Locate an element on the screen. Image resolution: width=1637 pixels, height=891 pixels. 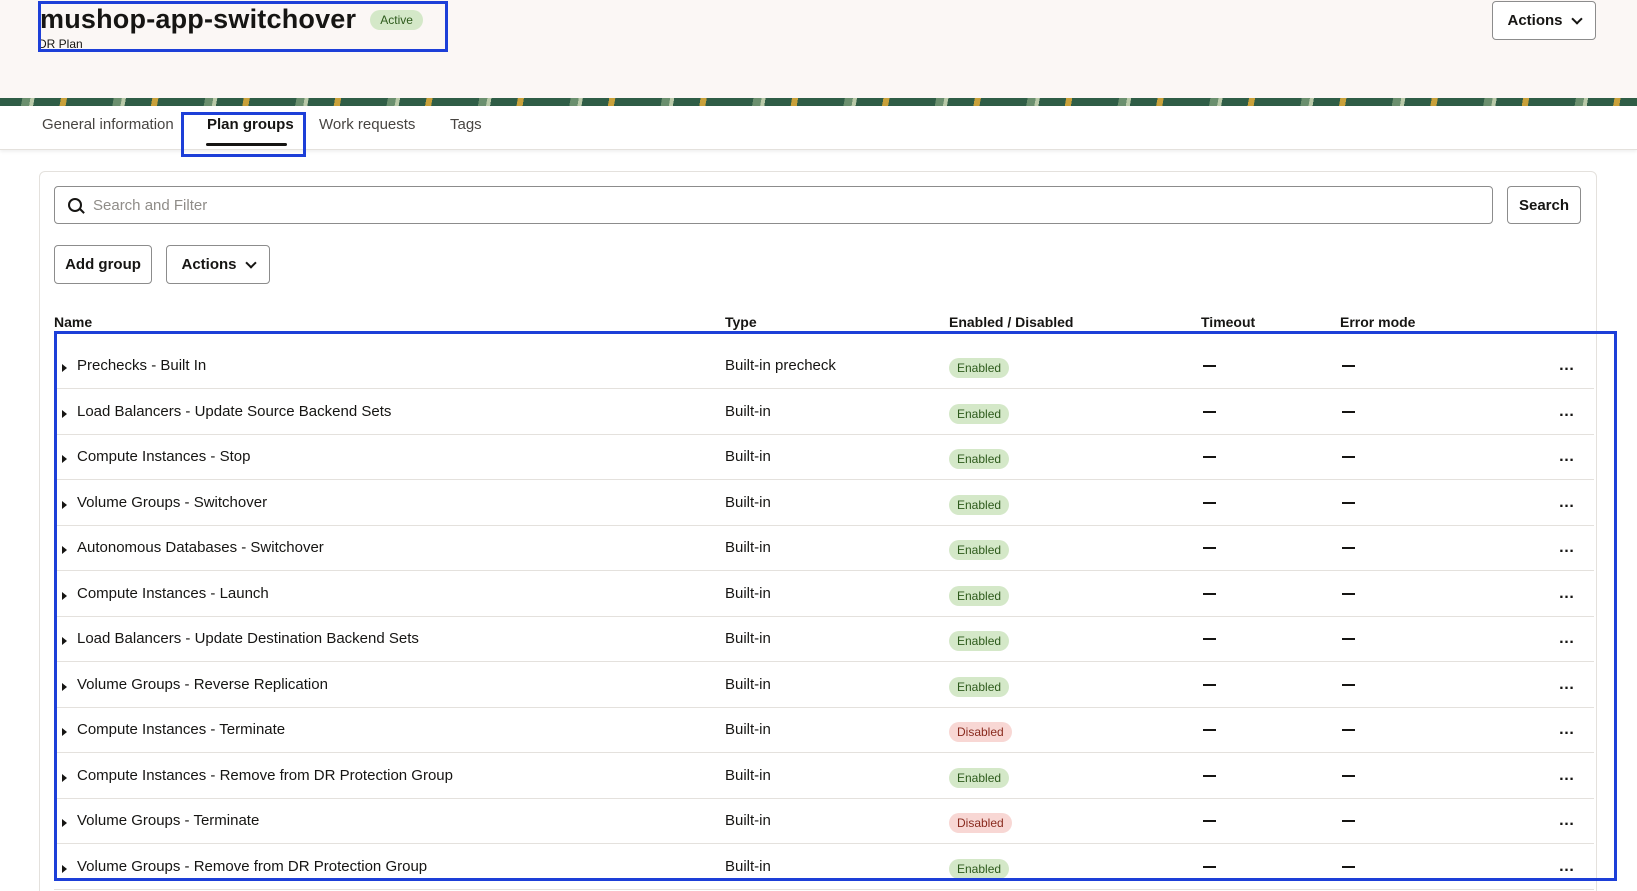
column-header-error-mode: Error mode is located at coordinates (1377, 322).